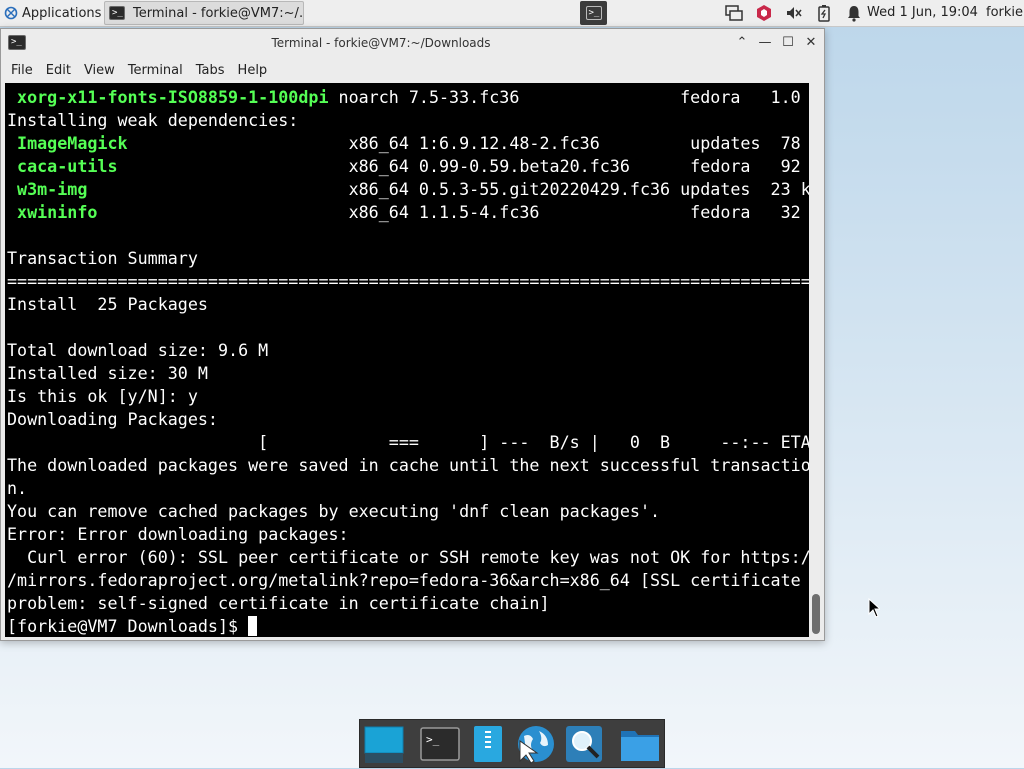 The image size is (1024, 769). What do you see at coordinates (764, 13) in the screenshot?
I see `package-updater-icon` at bounding box center [764, 13].